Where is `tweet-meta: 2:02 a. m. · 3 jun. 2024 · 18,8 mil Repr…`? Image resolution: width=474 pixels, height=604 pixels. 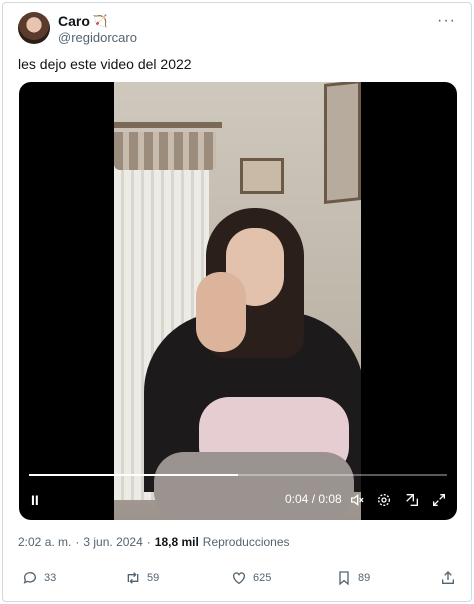 tweet-meta: 2:02 a. m. · 3 jun. 2024 · 18,8 mil Repr… is located at coordinates (154, 542).